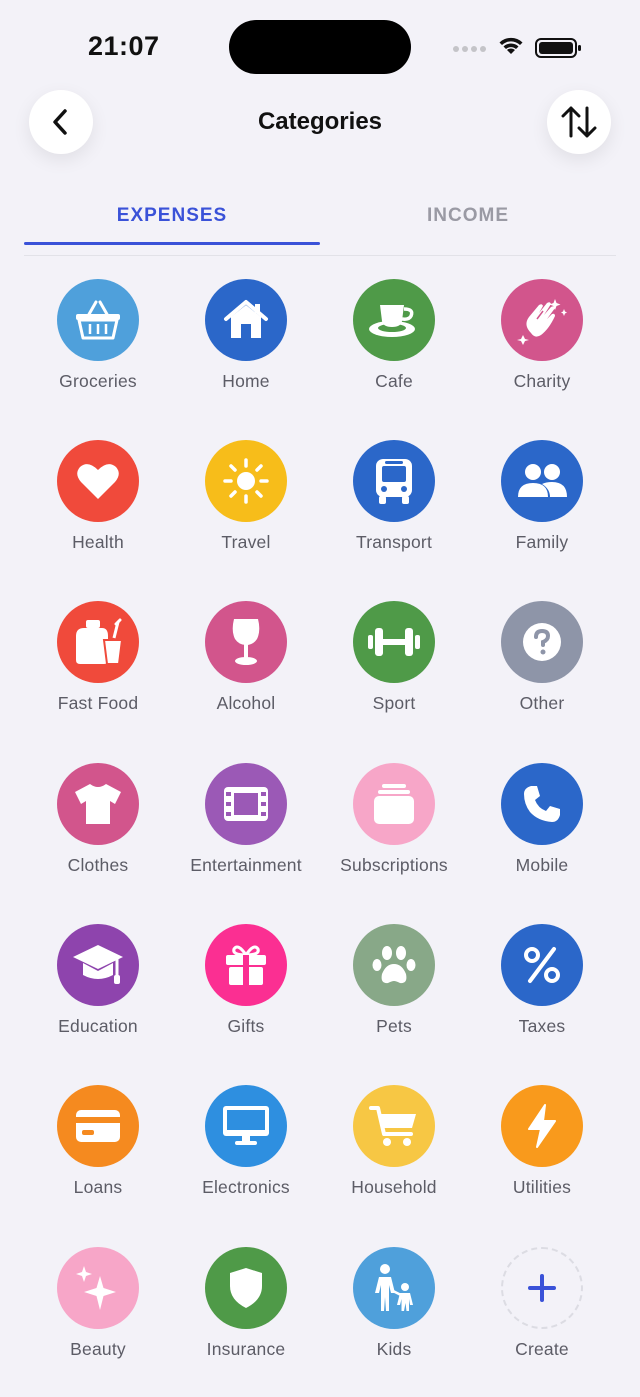  Describe the element at coordinates (394, 354) in the screenshot. I see `category-cafe: Cafe` at that location.